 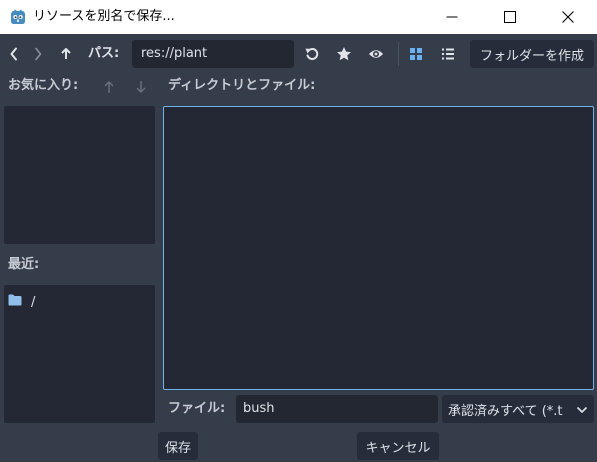 I want to click on recent-label: 最近:, so click(x=24, y=264).